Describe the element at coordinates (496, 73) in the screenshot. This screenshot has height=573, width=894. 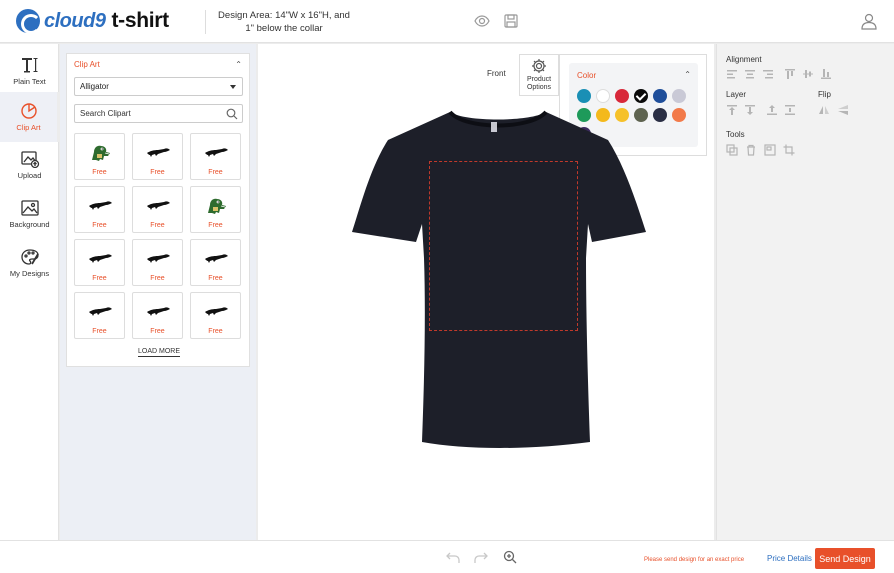
I see `view-front-label: Front` at that location.